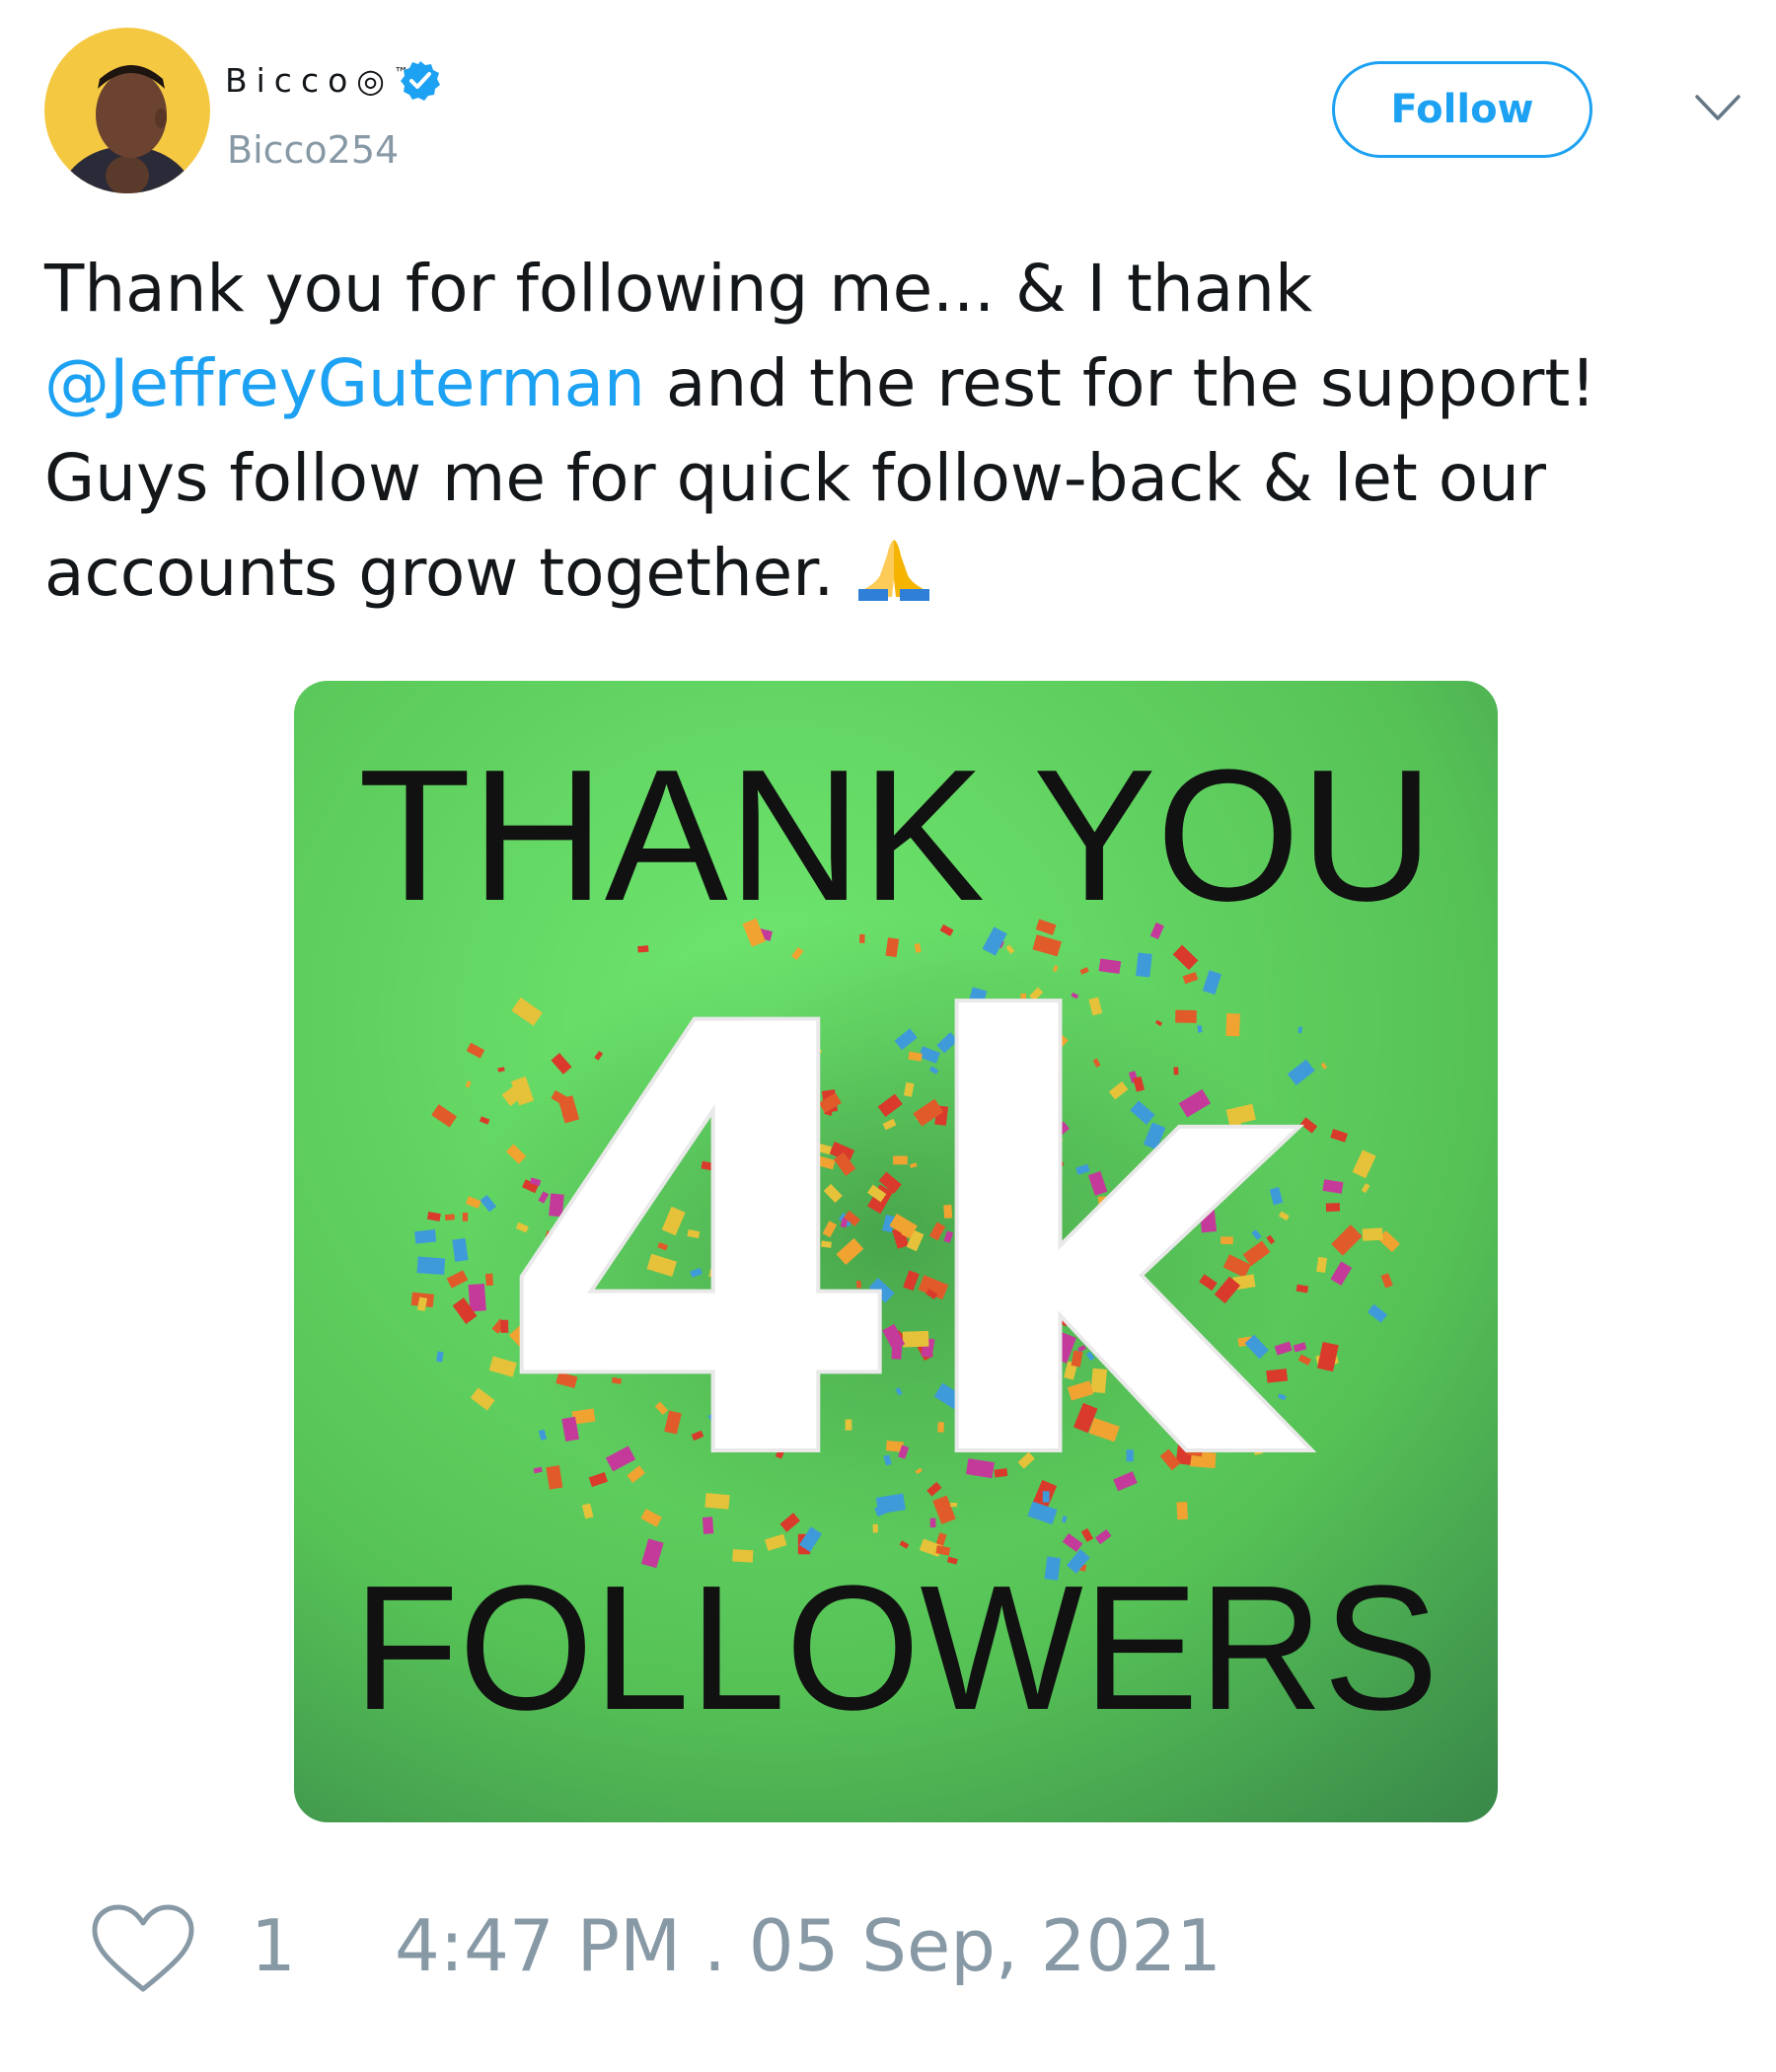 This screenshot has height=2072, width=1776. I want to click on display-name: Bicco◎™, so click(318, 80).